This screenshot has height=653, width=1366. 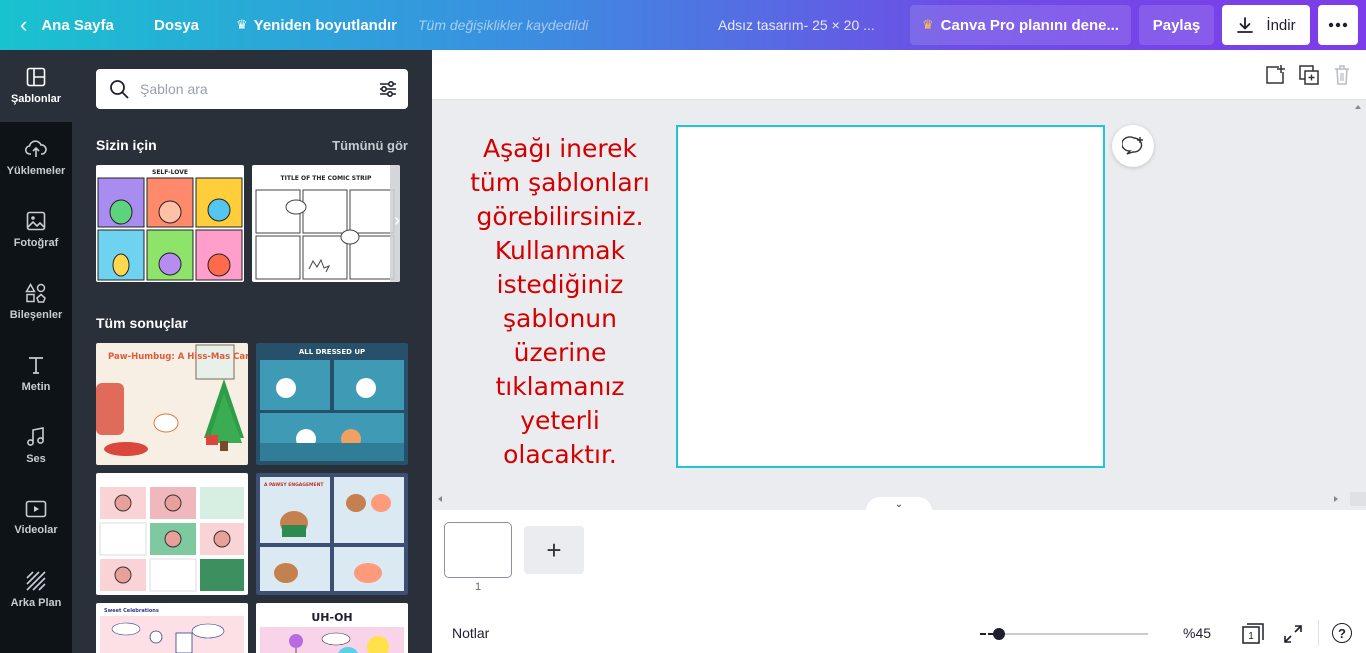 What do you see at coordinates (478, 550) in the screenshot?
I see `page-thumbnail` at bounding box center [478, 550].